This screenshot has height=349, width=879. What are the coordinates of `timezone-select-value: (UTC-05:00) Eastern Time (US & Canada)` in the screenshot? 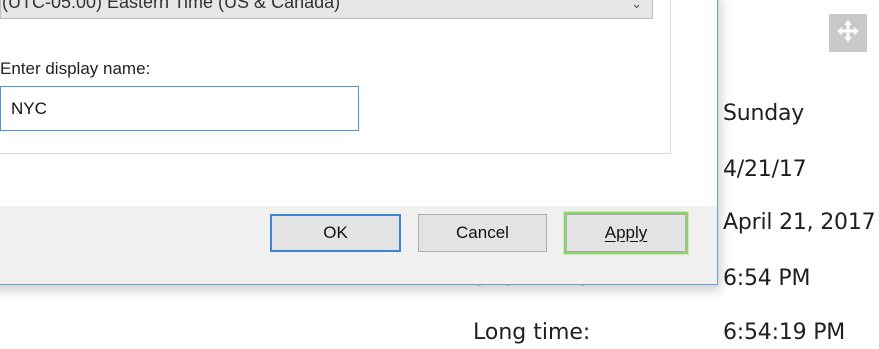 It's located at (171, 6).